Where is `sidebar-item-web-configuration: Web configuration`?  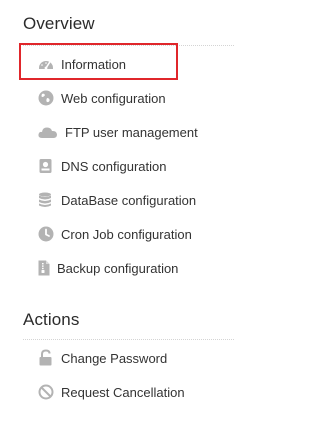
sidebar-item-web-configuration: Web configuration is located at coordinates (101, 98).